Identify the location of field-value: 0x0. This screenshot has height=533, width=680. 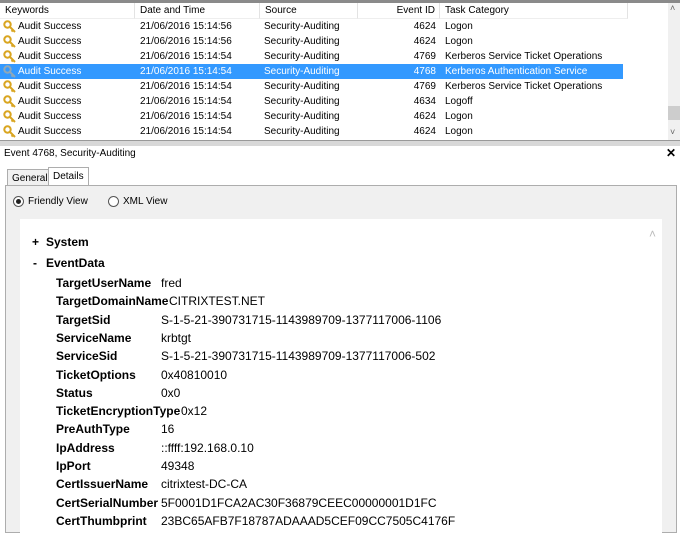
(171, 392).